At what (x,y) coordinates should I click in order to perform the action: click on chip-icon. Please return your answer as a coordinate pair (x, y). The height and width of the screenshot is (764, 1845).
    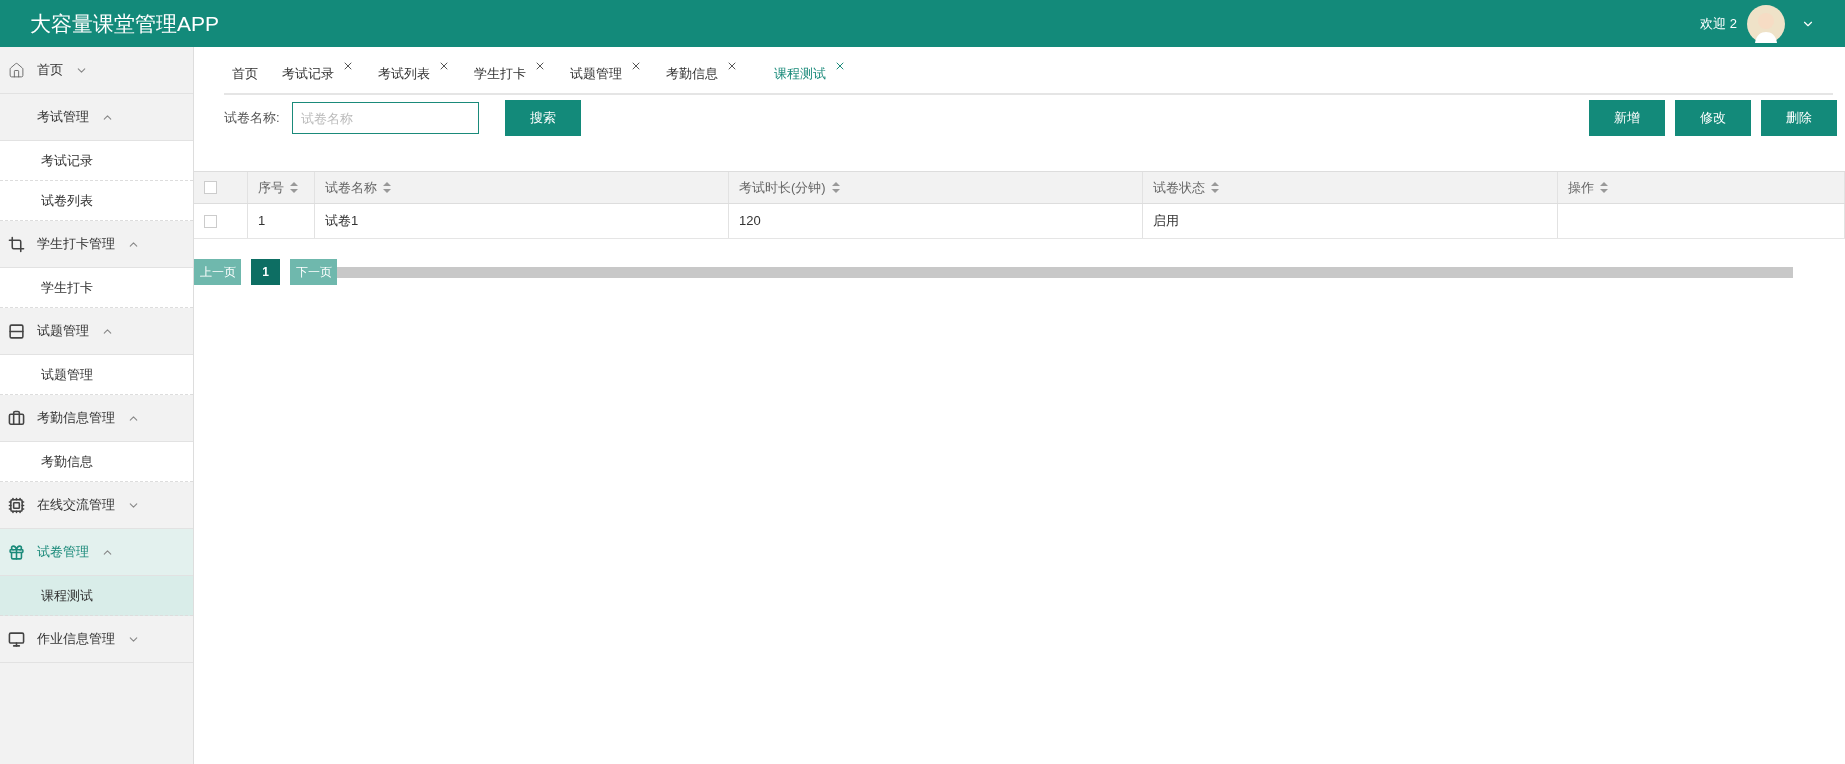
    Looking at the image, I should click on (16, 505).